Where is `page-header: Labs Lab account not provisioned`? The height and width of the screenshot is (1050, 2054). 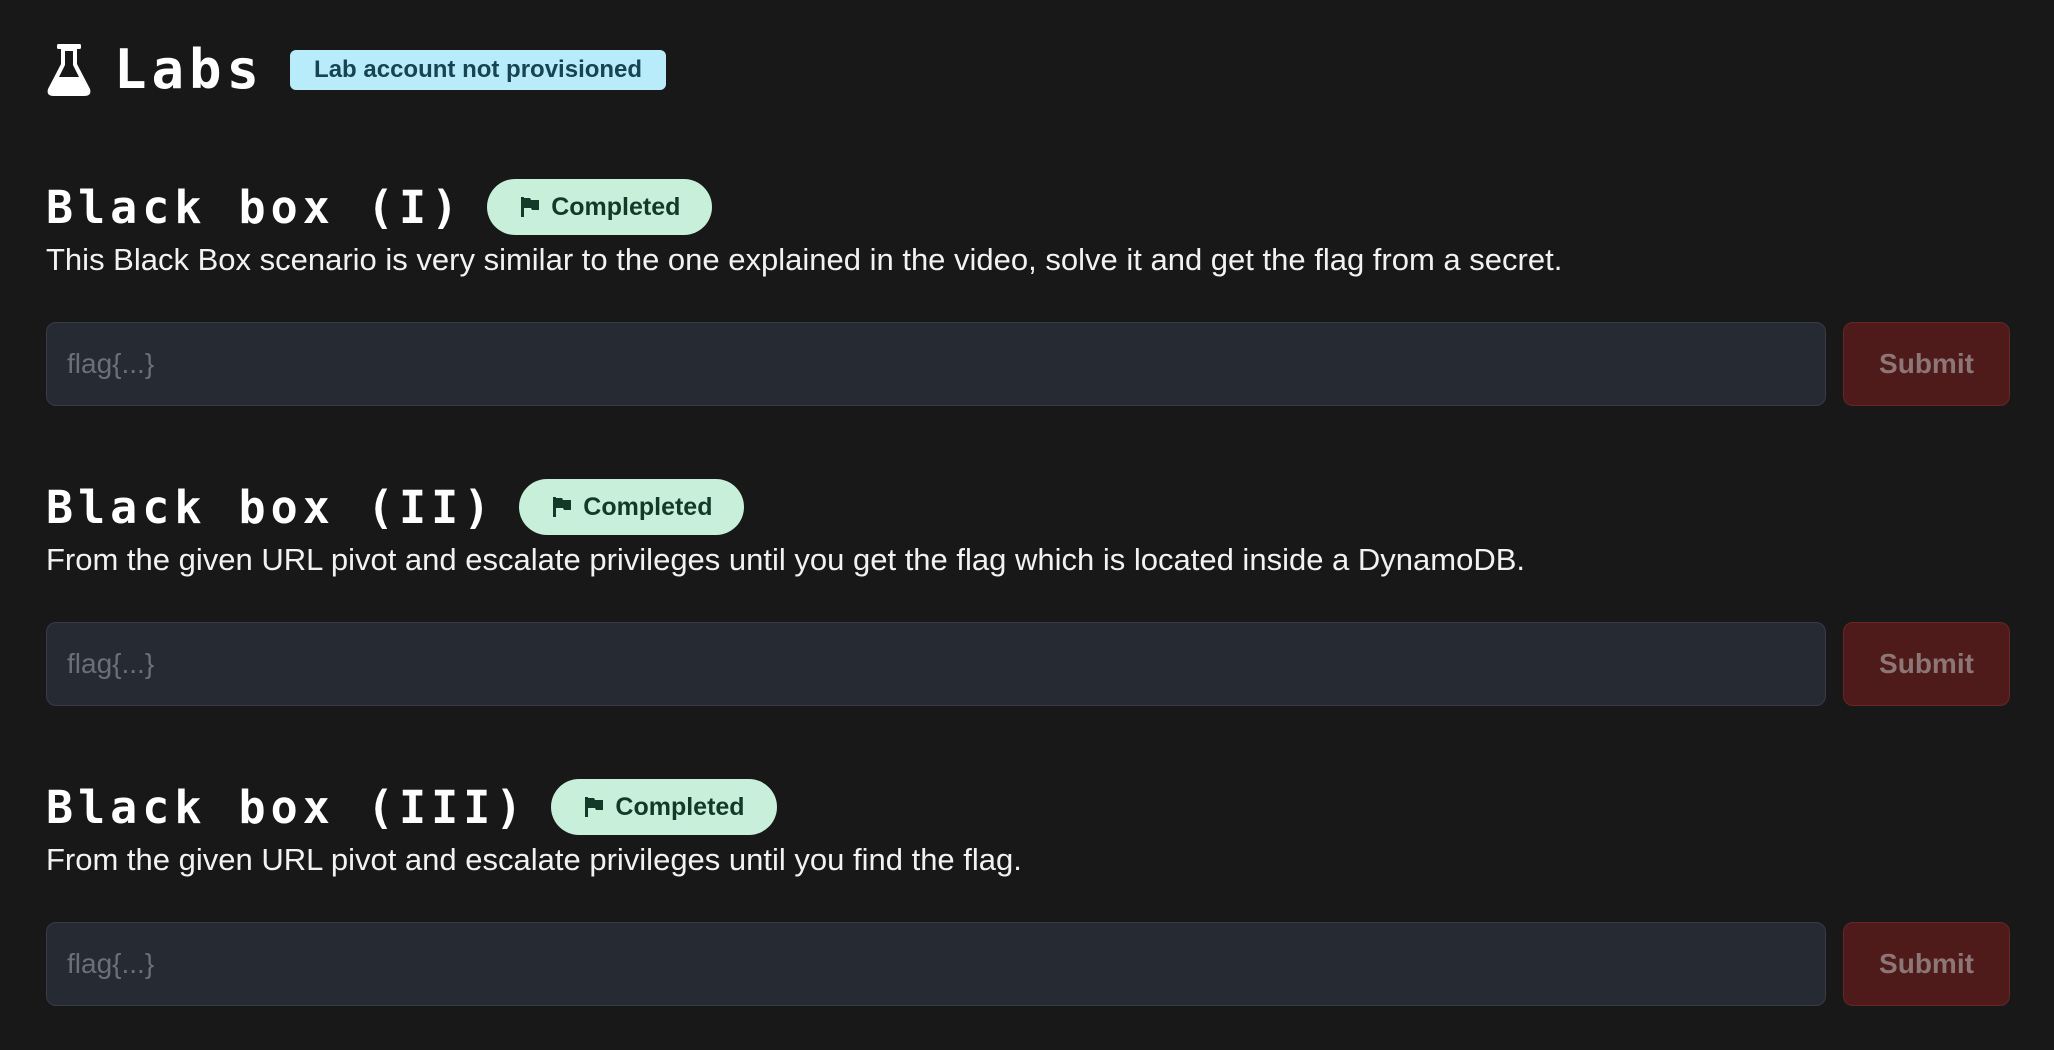 page-header: Labs Lab account not provisioned is located at coordinates (356, 70).